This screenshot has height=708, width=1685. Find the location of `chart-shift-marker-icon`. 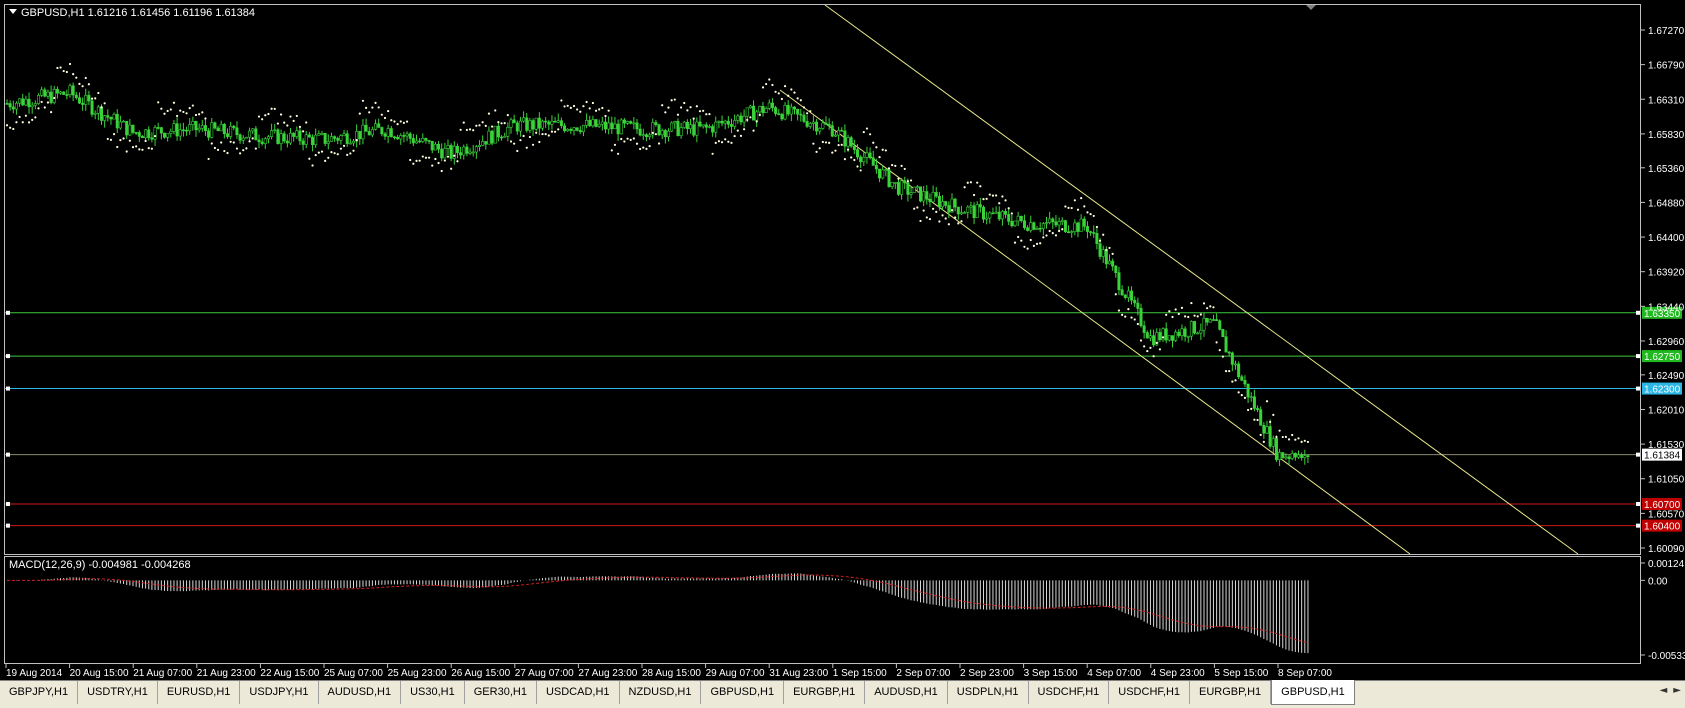

chart-shift-marker-icon is located at coordinates (1311, 7).